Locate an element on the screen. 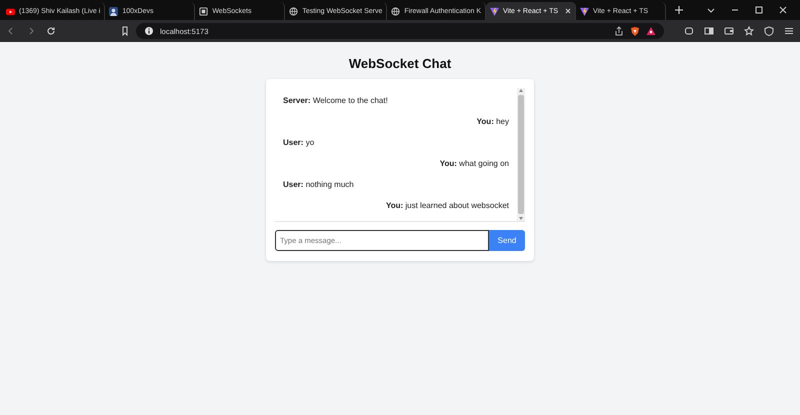 The height and width of the screenshot is (415, 800). reload-icon is located at coordinates (51, 31).